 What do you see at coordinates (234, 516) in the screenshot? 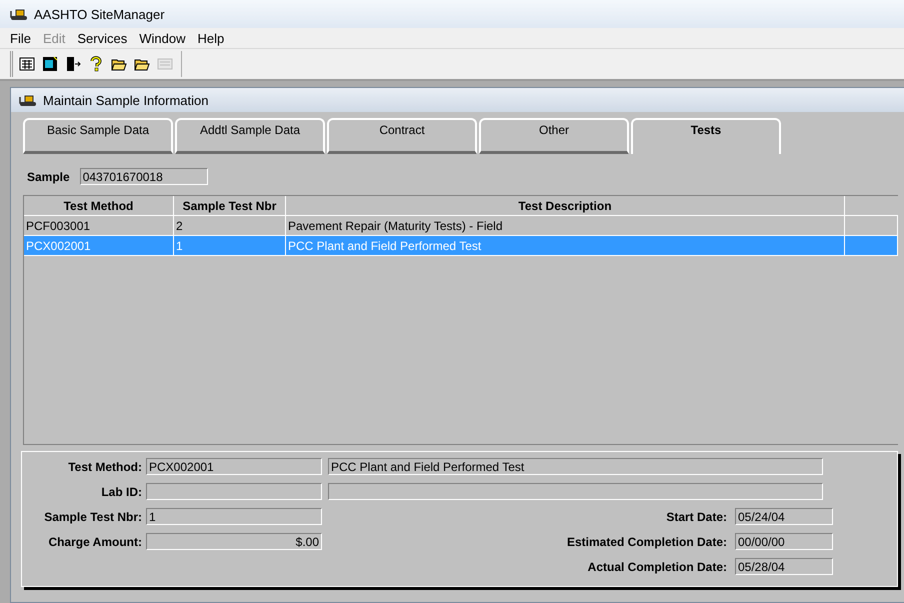
I see `input-field: 1` at bounding box center [234, 516].